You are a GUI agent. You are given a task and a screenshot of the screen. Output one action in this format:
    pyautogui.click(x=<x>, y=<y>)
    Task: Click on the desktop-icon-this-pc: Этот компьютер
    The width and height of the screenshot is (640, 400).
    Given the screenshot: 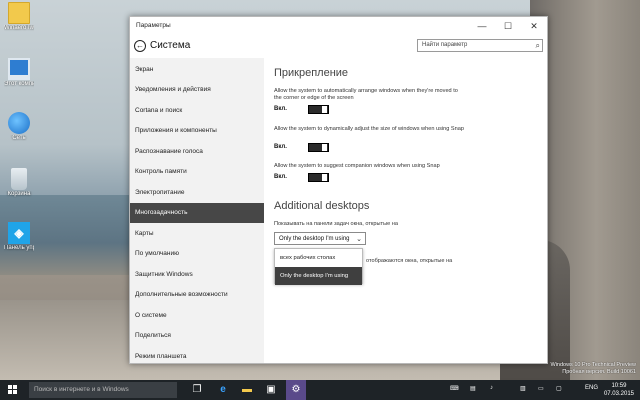 What is the action you would take?
    pyautogui.click(x=19, y=73)
    